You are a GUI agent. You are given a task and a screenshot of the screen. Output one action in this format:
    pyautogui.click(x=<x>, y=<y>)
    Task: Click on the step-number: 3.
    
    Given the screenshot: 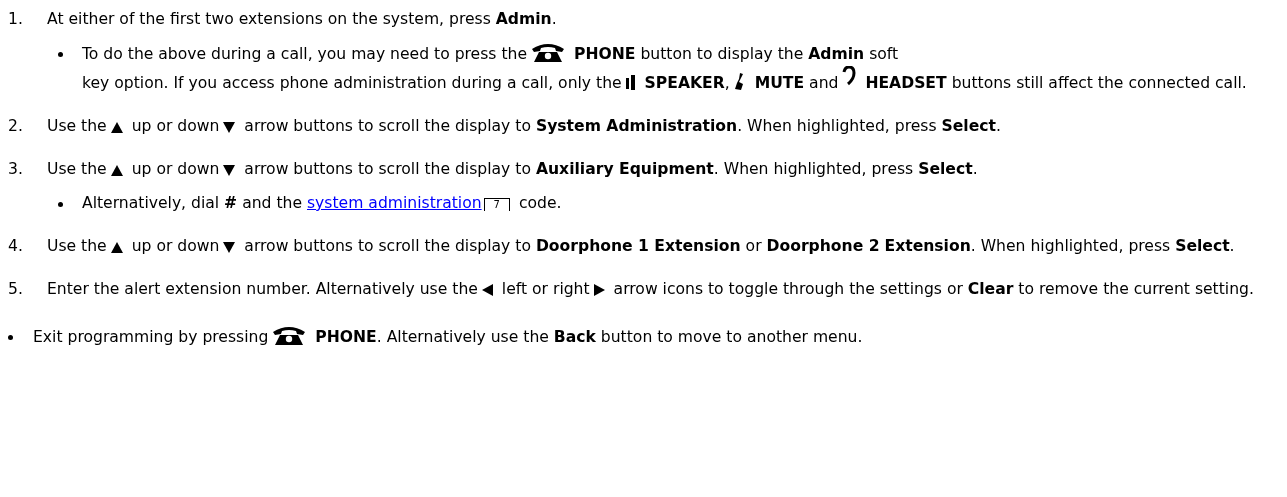 What is the action you would take?
    pyautogui.click(x=15, y=169)
    